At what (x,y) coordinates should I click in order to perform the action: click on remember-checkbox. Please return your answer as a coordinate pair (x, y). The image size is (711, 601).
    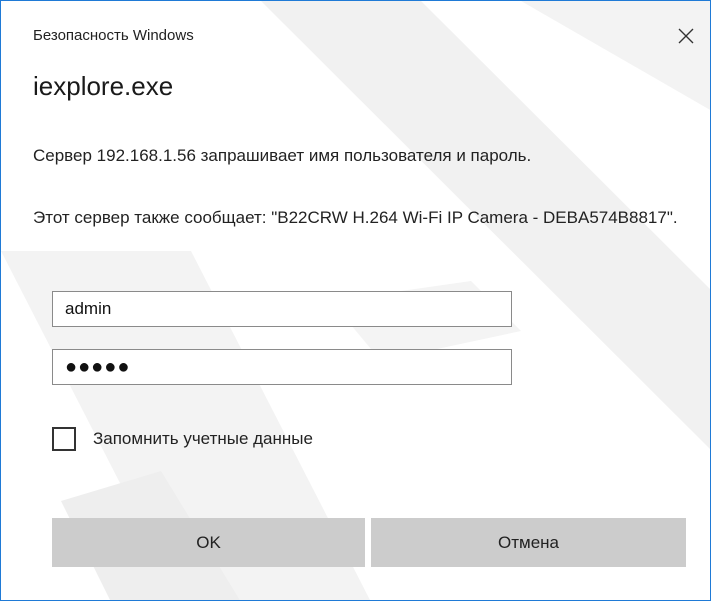
    Looking at the image, I should click on (64, 439).